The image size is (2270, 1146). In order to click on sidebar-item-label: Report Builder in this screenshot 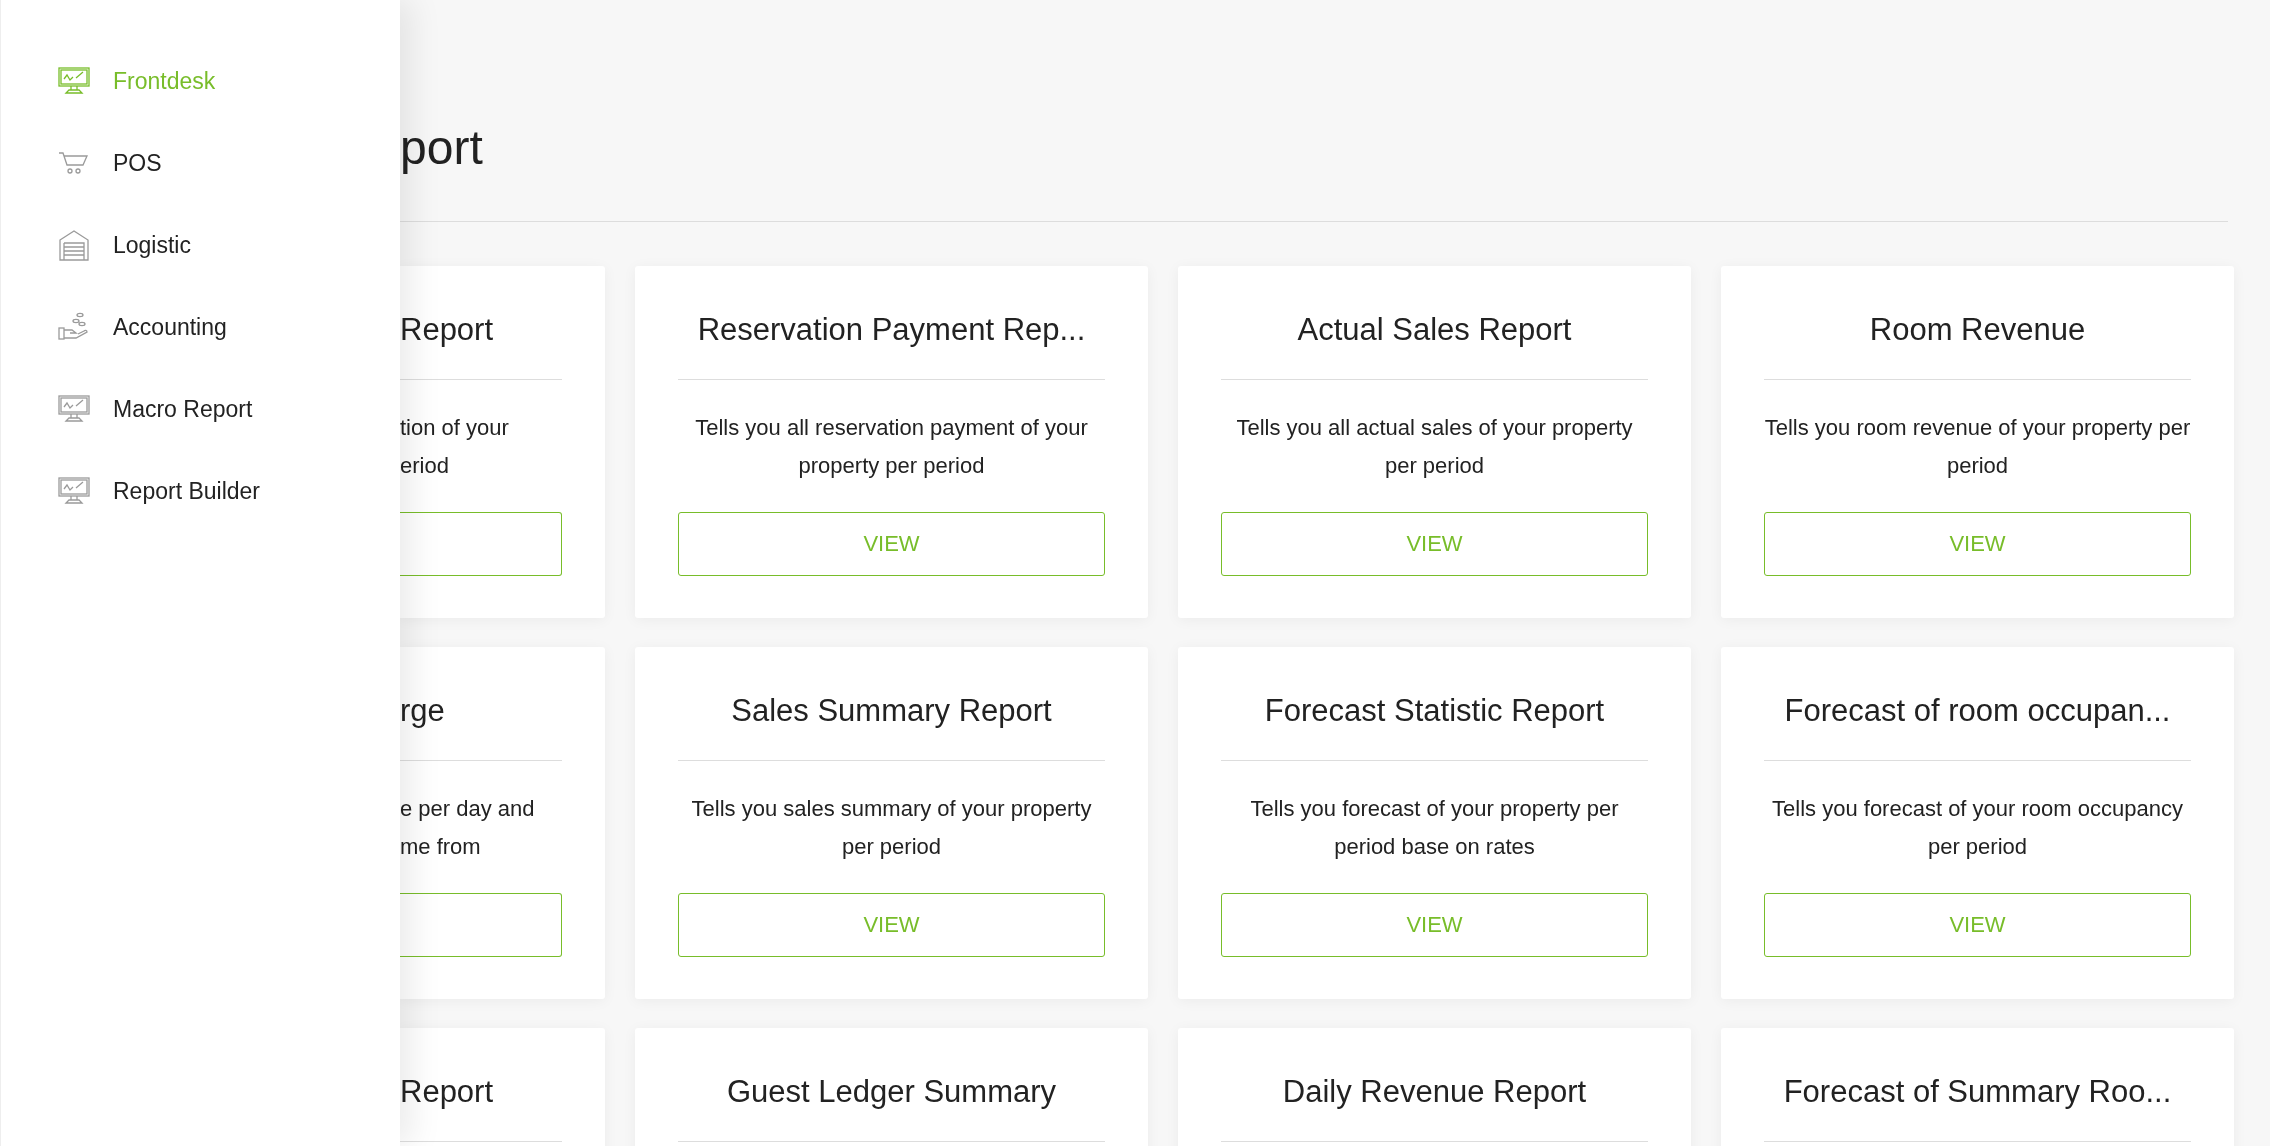, I will do `click(187, 491)`.